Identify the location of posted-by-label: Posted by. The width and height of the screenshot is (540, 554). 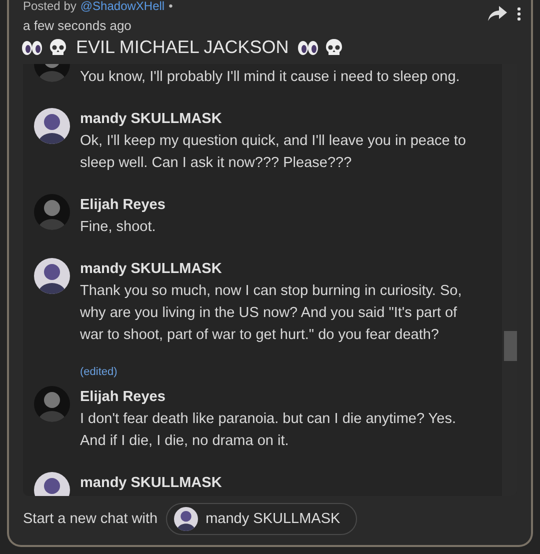
(49, 6).